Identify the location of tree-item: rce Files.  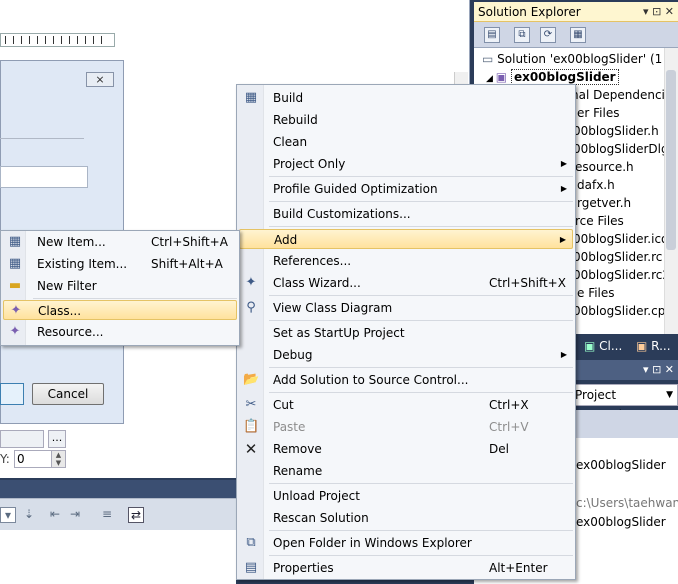
(599, 221).